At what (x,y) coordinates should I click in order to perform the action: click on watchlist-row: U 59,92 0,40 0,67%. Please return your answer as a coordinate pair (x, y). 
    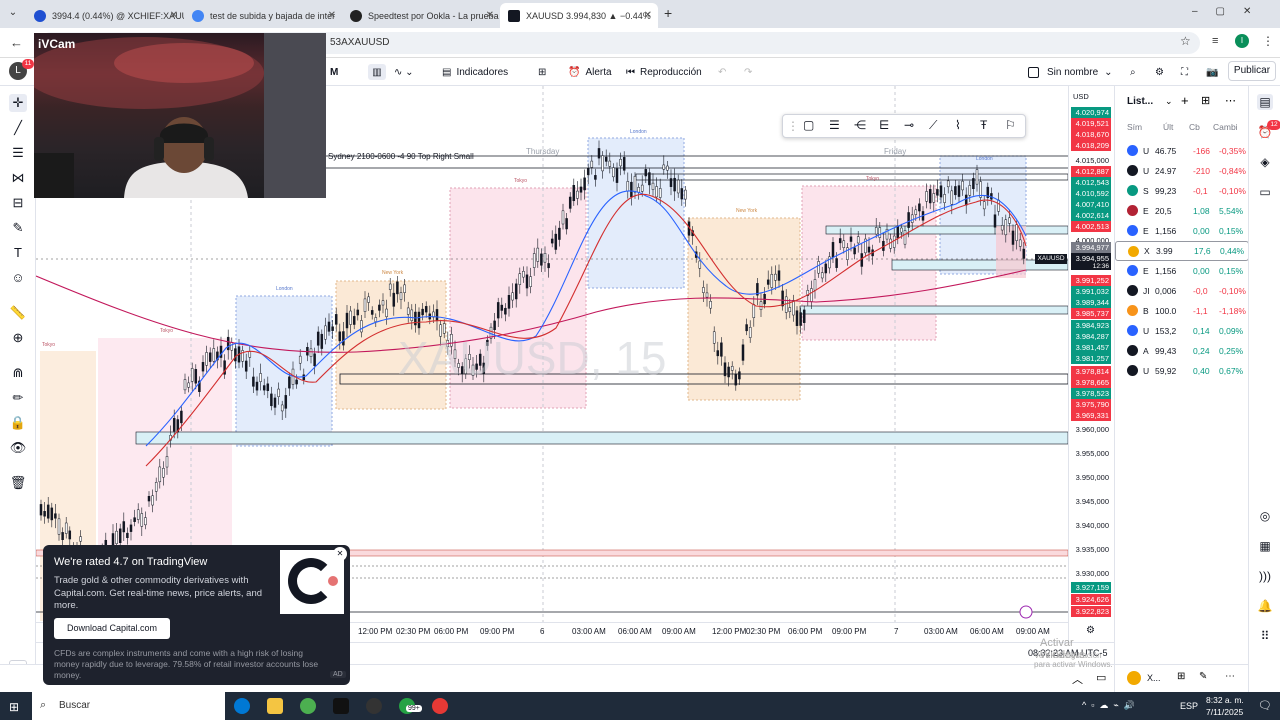
    Looking at the image, I should click on (1182, 371).